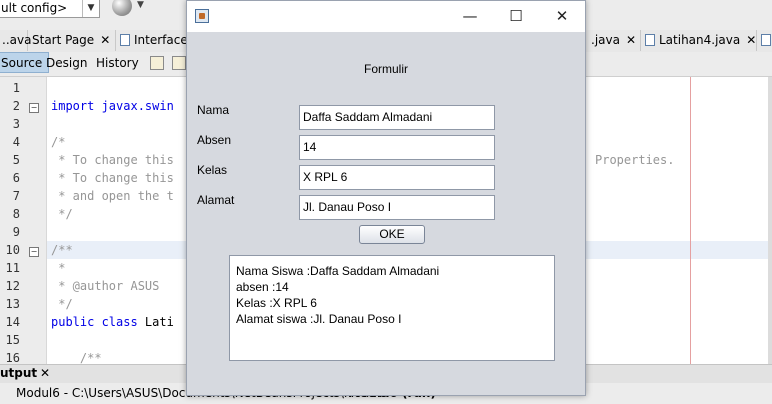  What do you see at coordinates (16, 232) in the screenshot?
I see `line-number: 9` at bounding box center [16, 232].